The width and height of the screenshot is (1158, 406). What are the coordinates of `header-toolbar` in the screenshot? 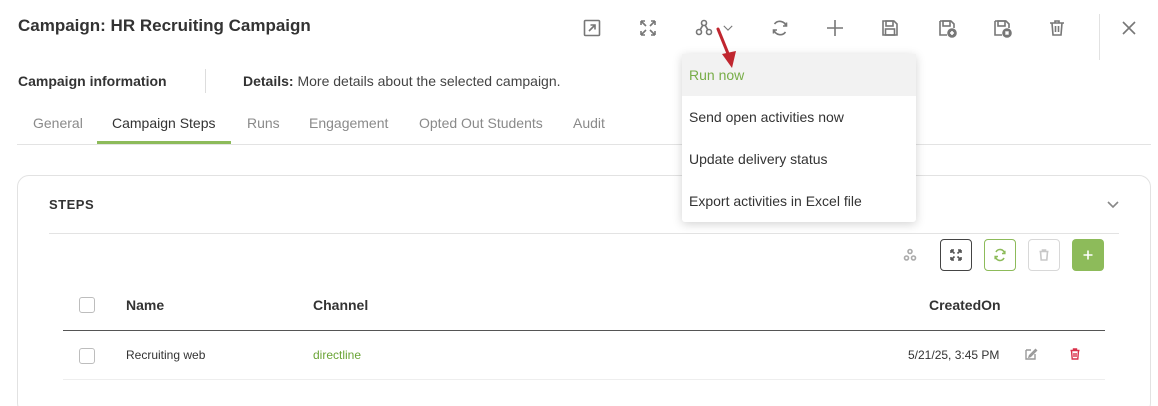 It's located at (579, 35).